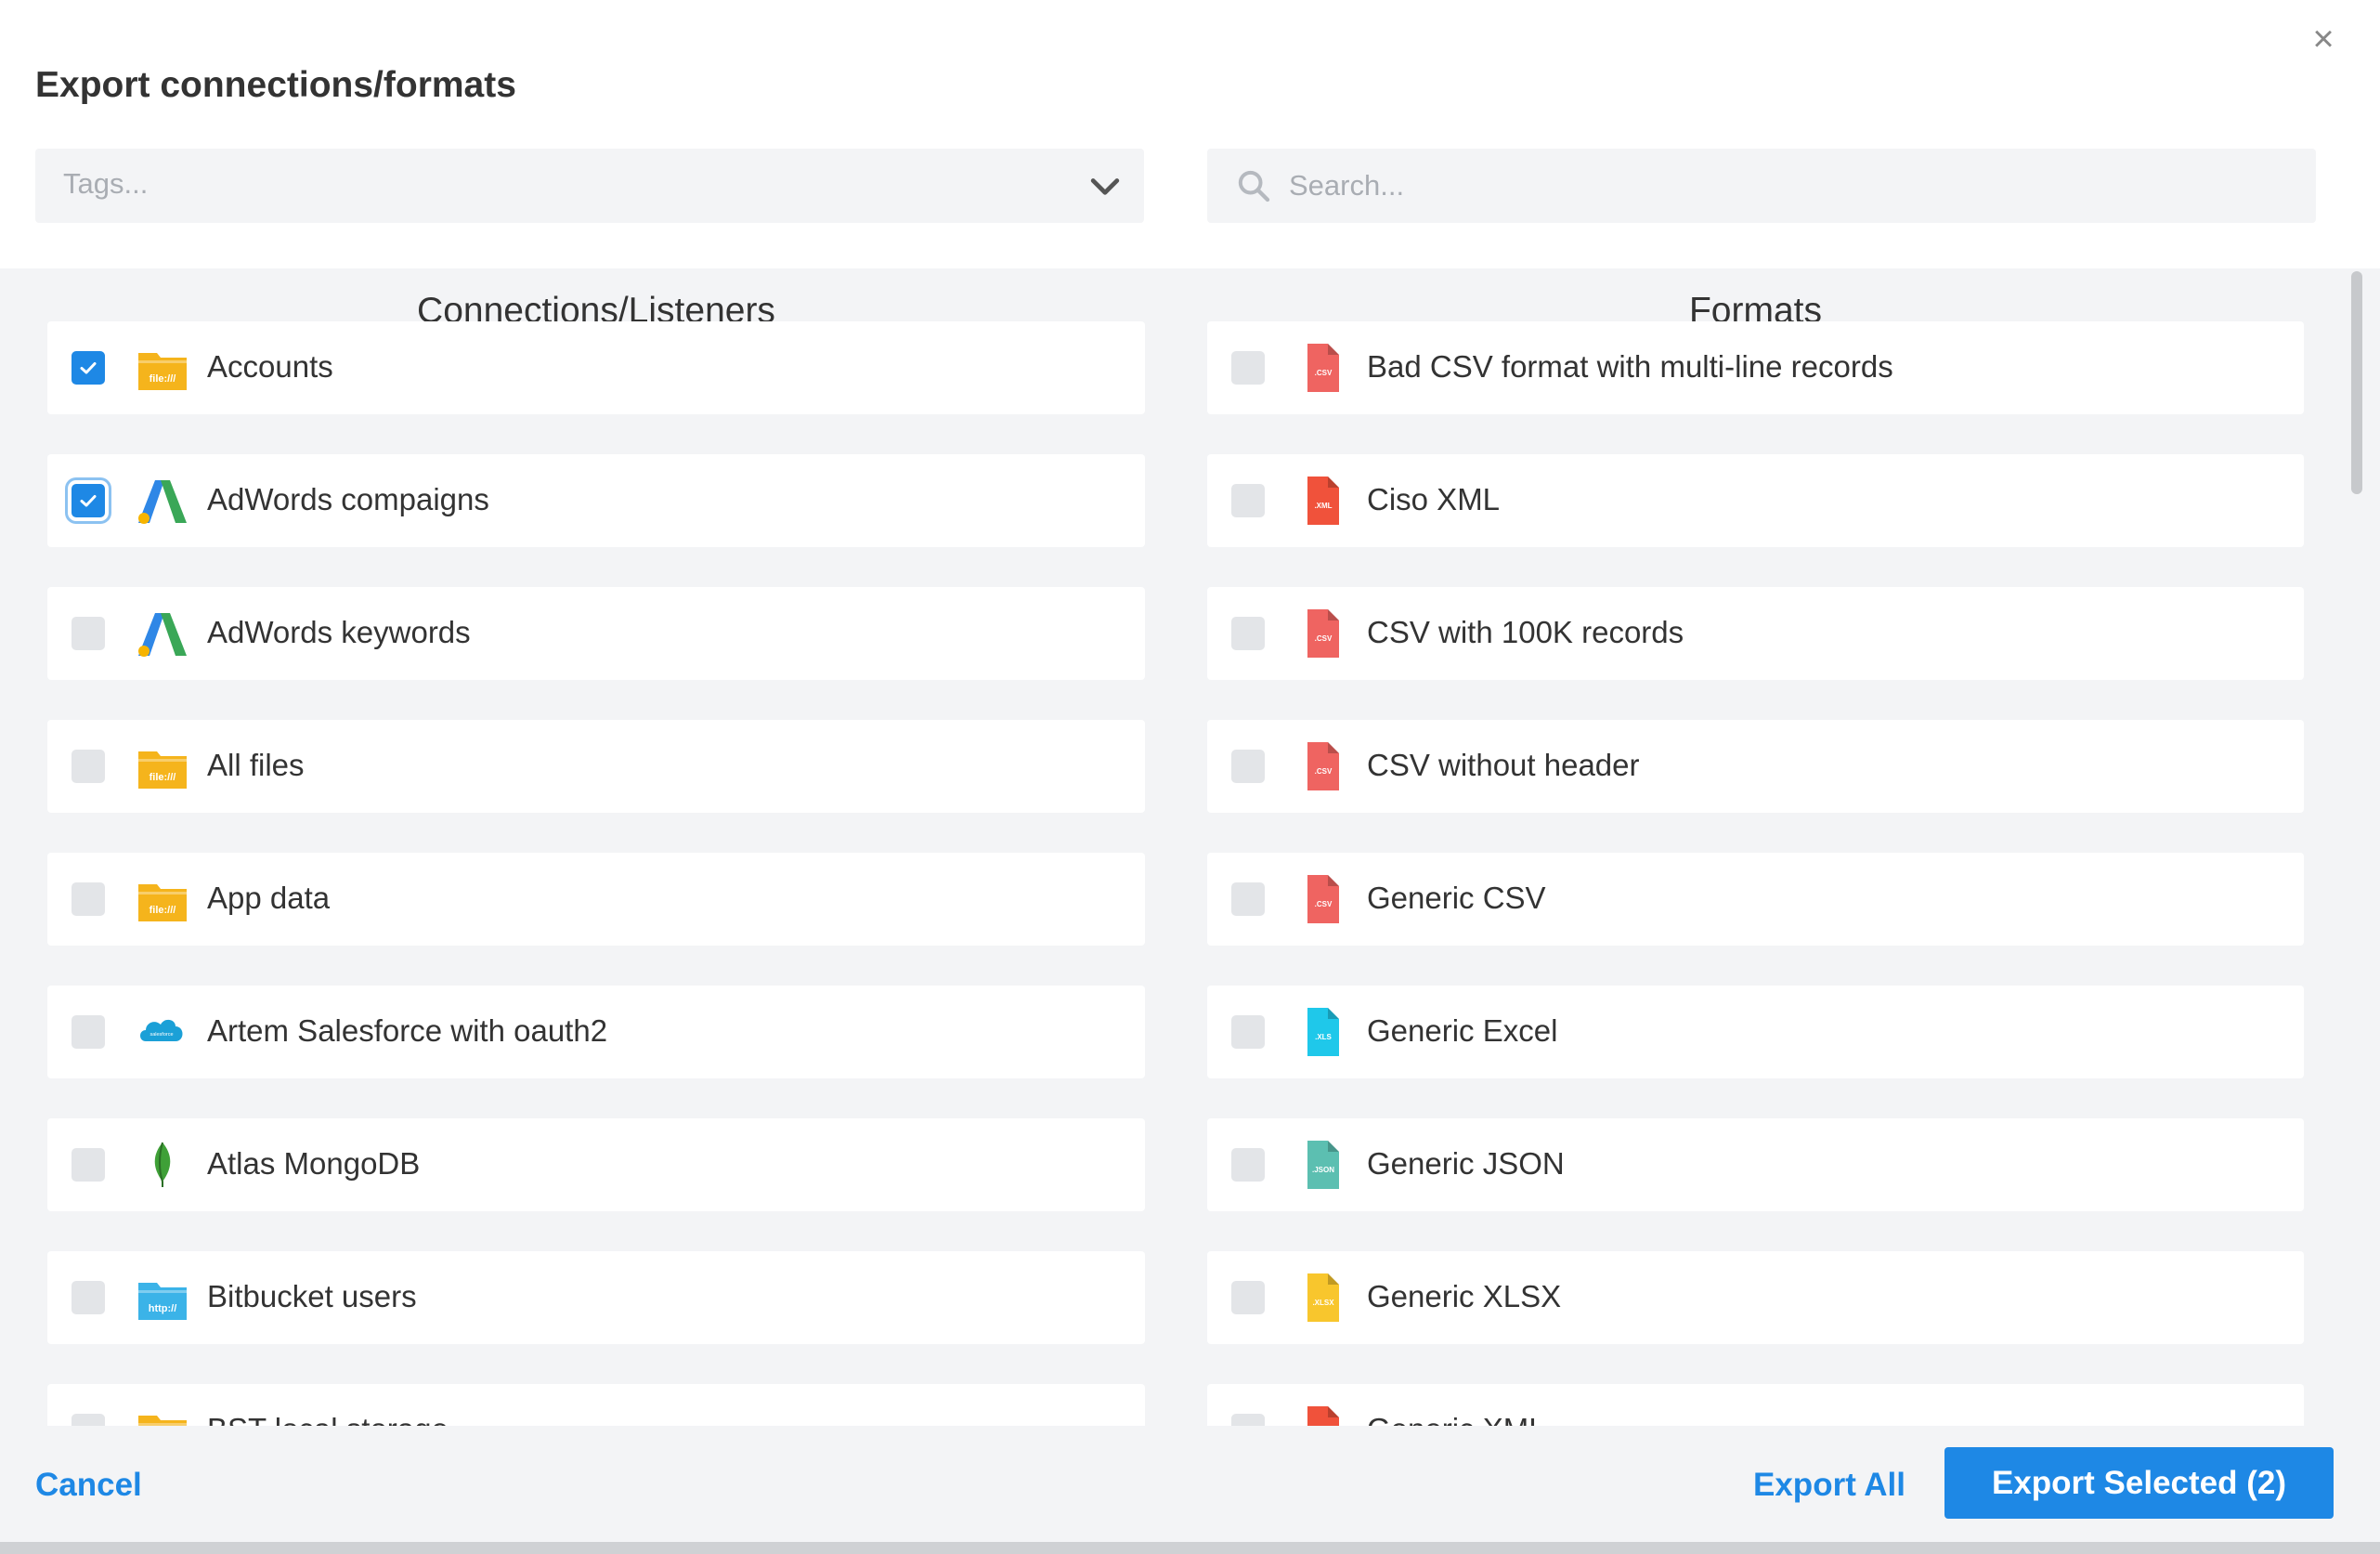 The width and height of the screenshot is (2380, 1554). I want to click on svg-text: .XLS, so click(1323, 1037).